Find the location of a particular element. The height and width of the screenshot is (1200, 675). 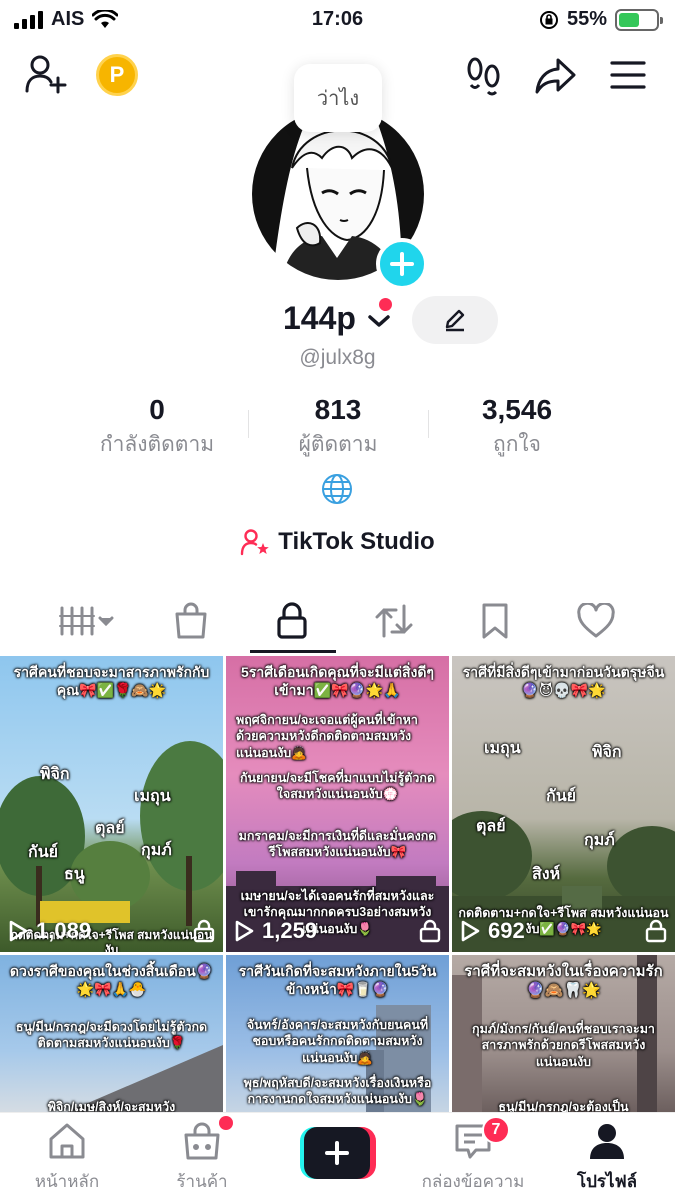

create-video-button is located at coordinates (338, 1153).